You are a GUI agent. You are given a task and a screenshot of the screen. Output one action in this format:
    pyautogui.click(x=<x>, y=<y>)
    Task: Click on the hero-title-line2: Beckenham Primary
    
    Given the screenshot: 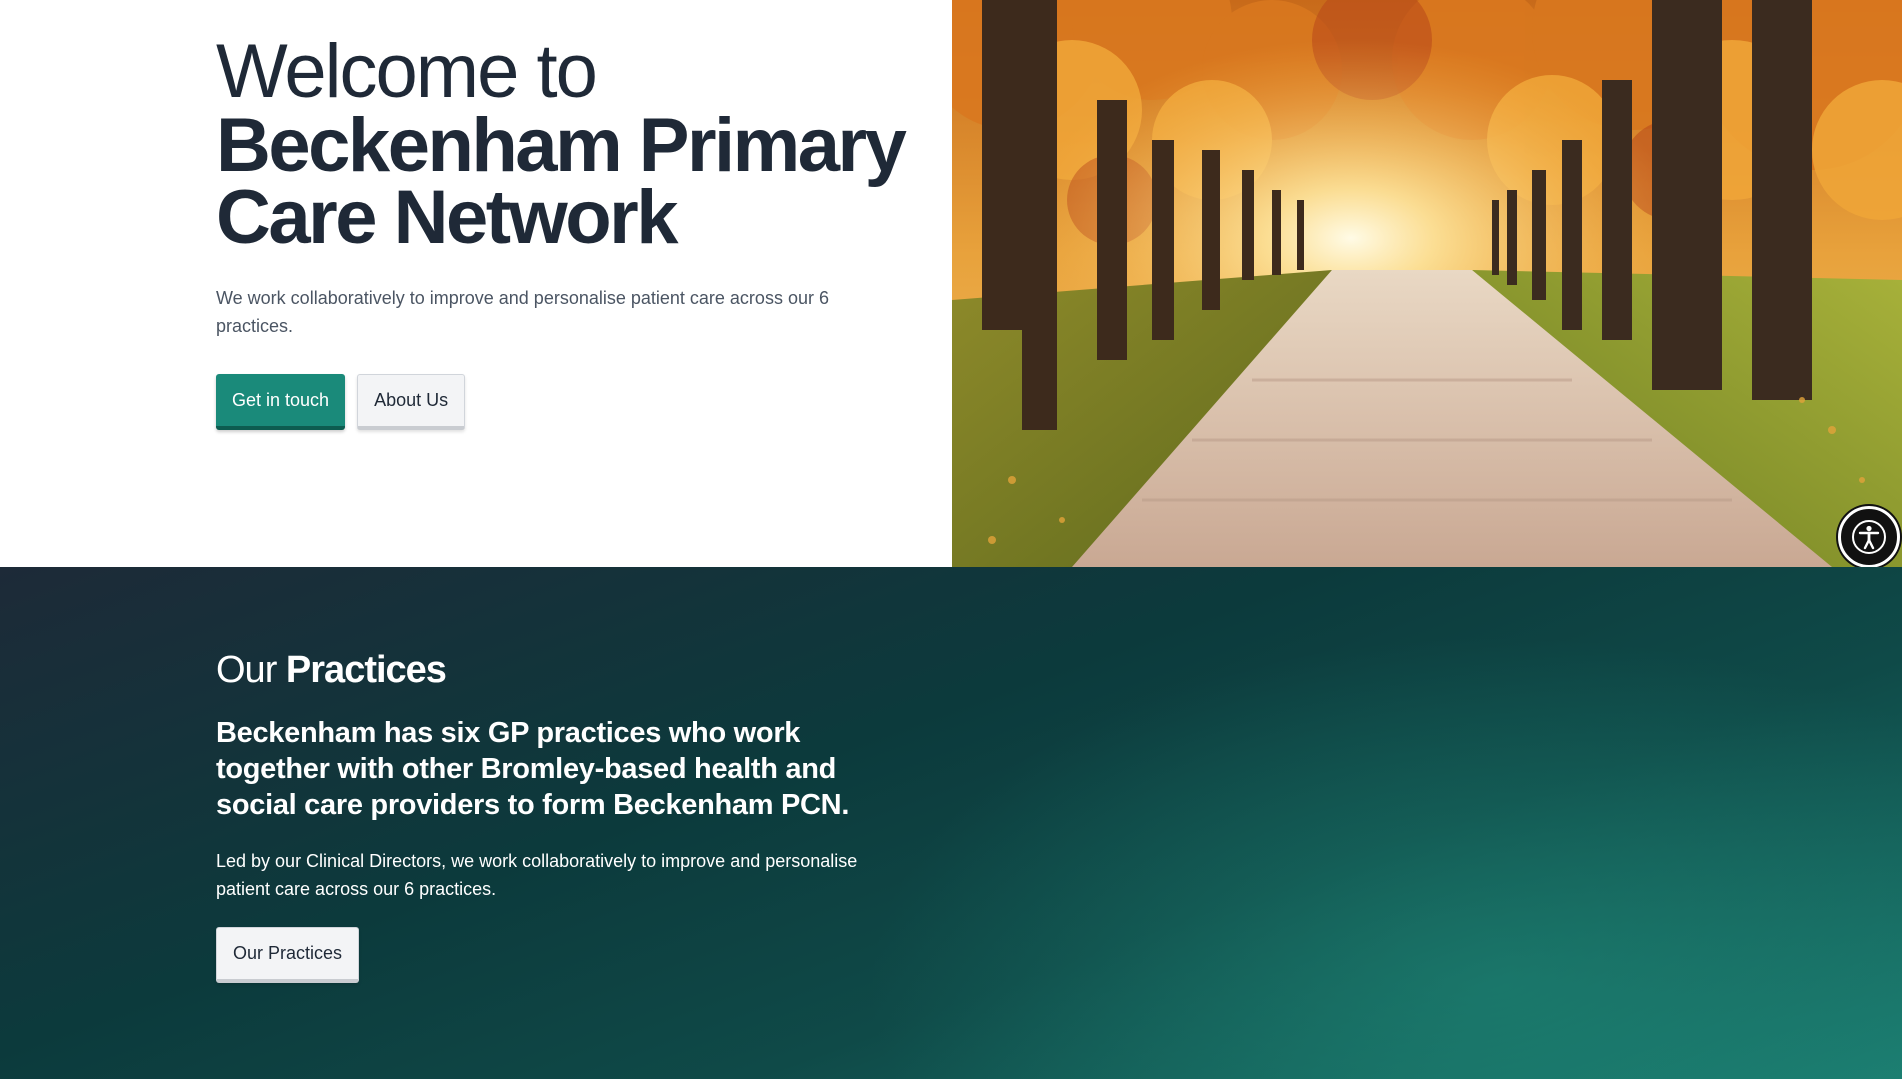 What is the action you would take?
    pyautogui.click(x=561, y=145)
    